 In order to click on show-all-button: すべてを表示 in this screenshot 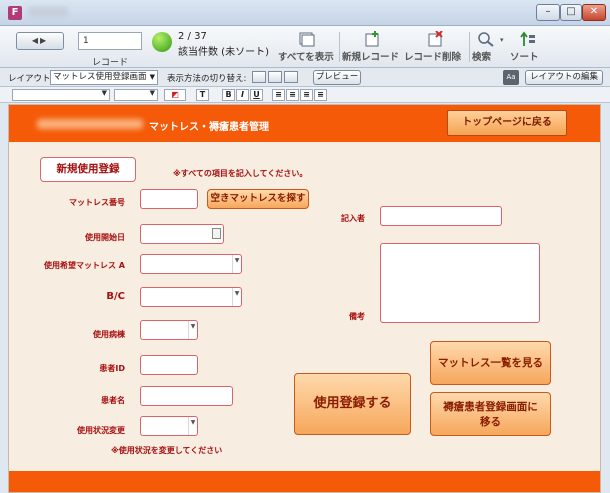, I will do `click(307, 47)`.